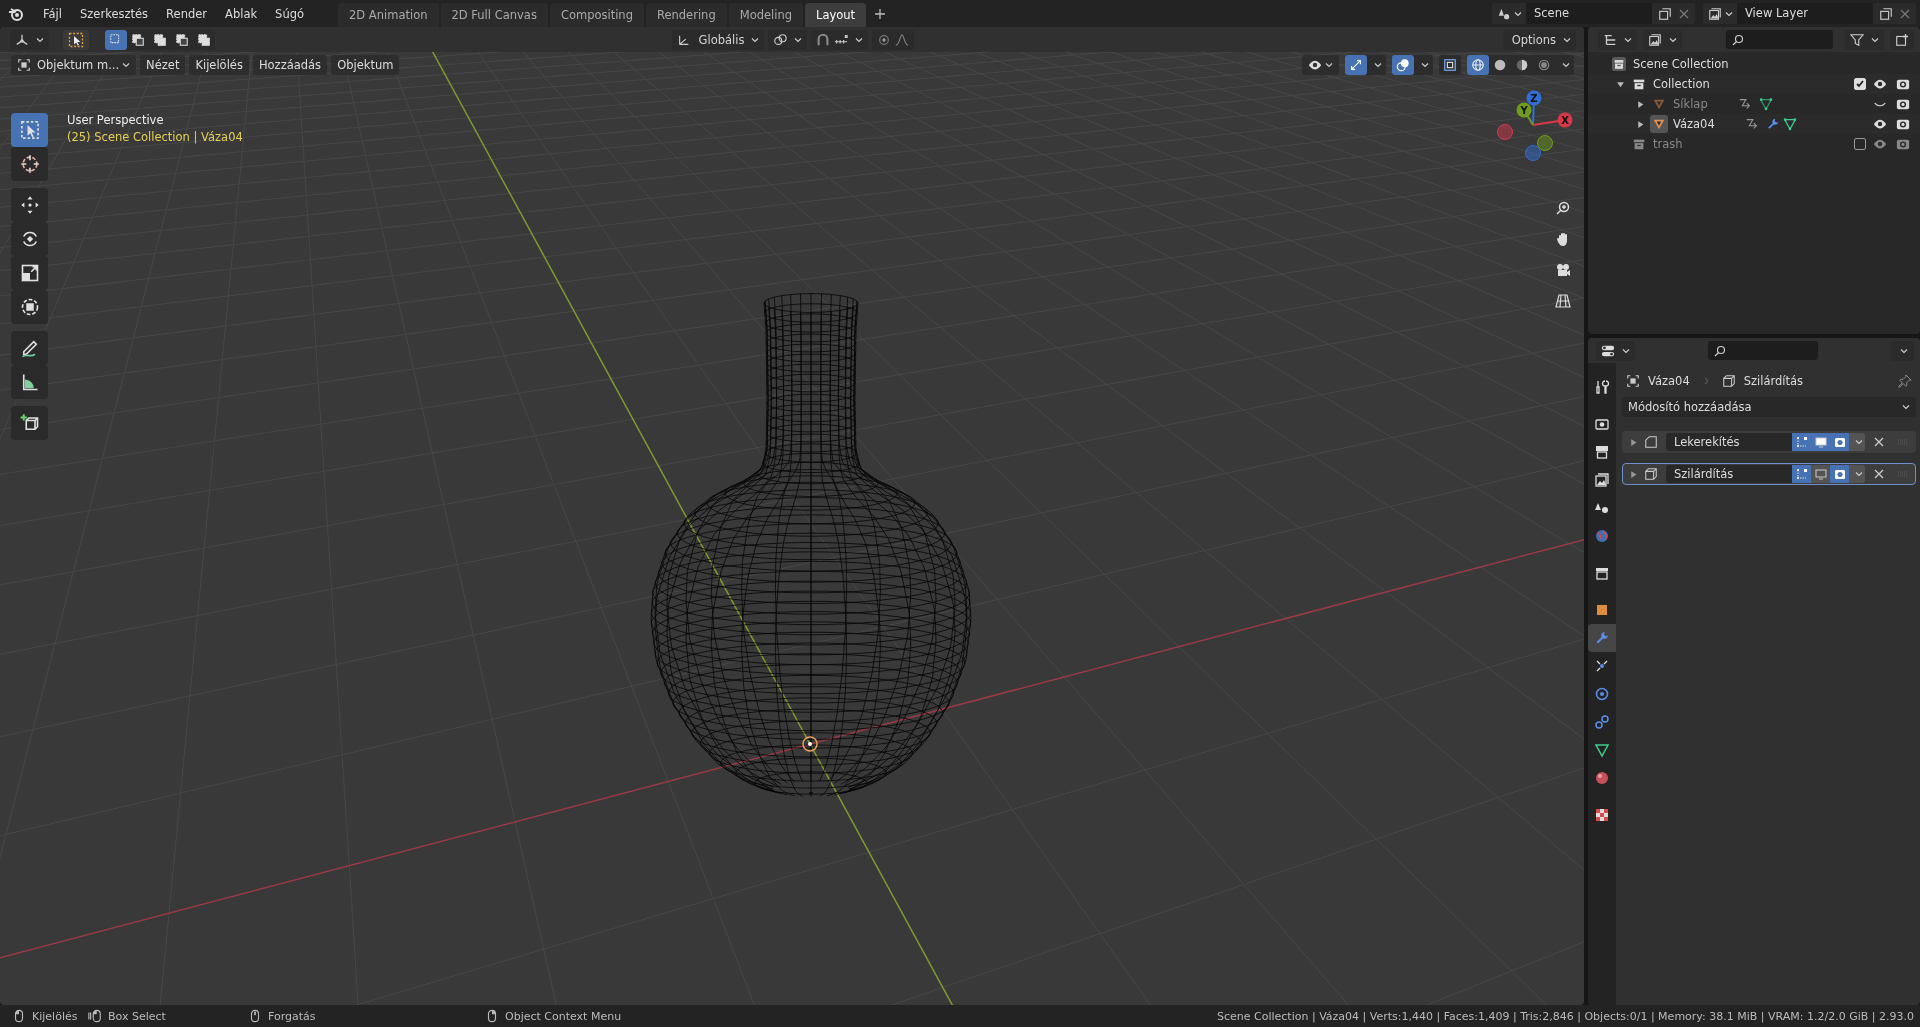 This screenshot has height=1027, width=1920. I want to click on options-dropdown: Options, so click(1539, 39).